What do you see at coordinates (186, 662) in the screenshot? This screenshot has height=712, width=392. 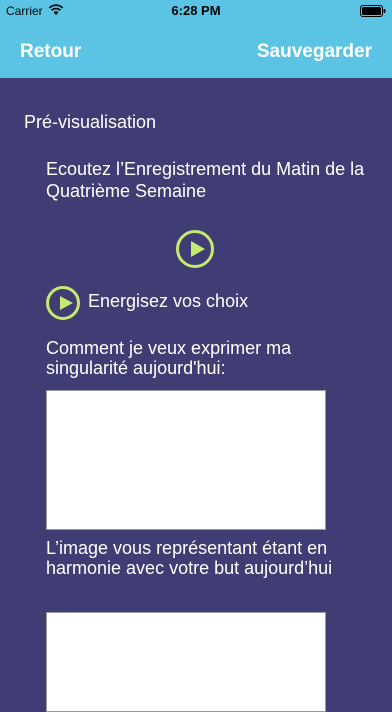 I see `image-text-field` at bounding box center [186, 662].